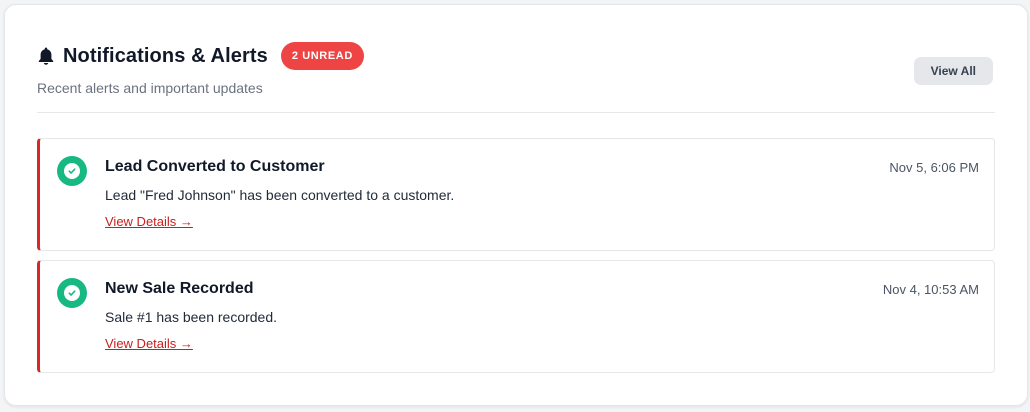 This screenshot has width=1030, height=412. I want to click on notification-time: Nov 4, 10:53 AM, so click(930, 289).